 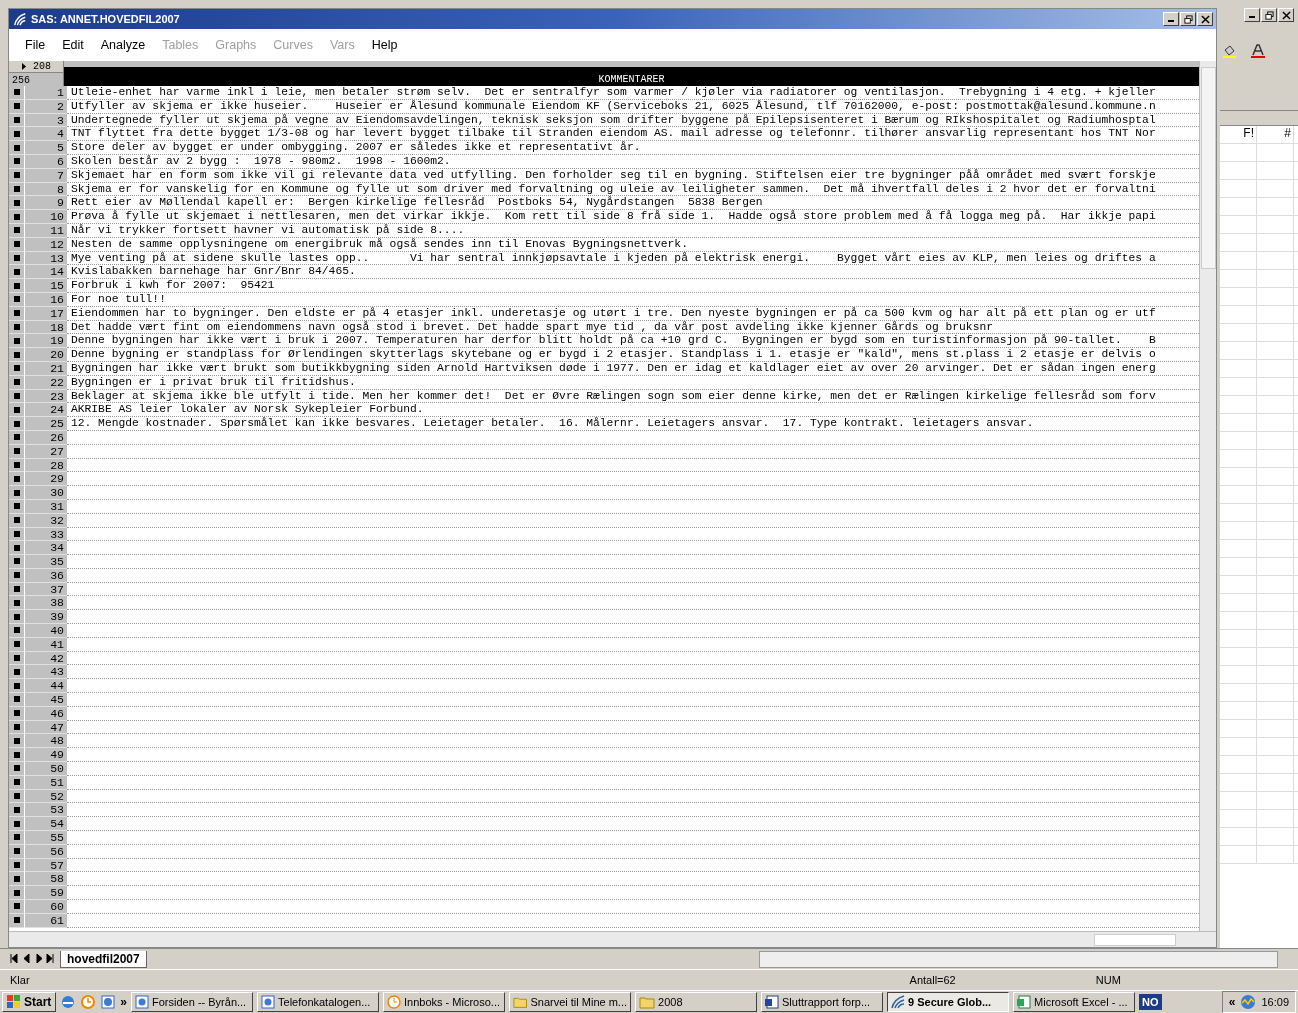 What do you see at coordinates (1232, 1002) in the screenshot?
I see `tray-expand-button: «` at bounding box center [1232, 1002].